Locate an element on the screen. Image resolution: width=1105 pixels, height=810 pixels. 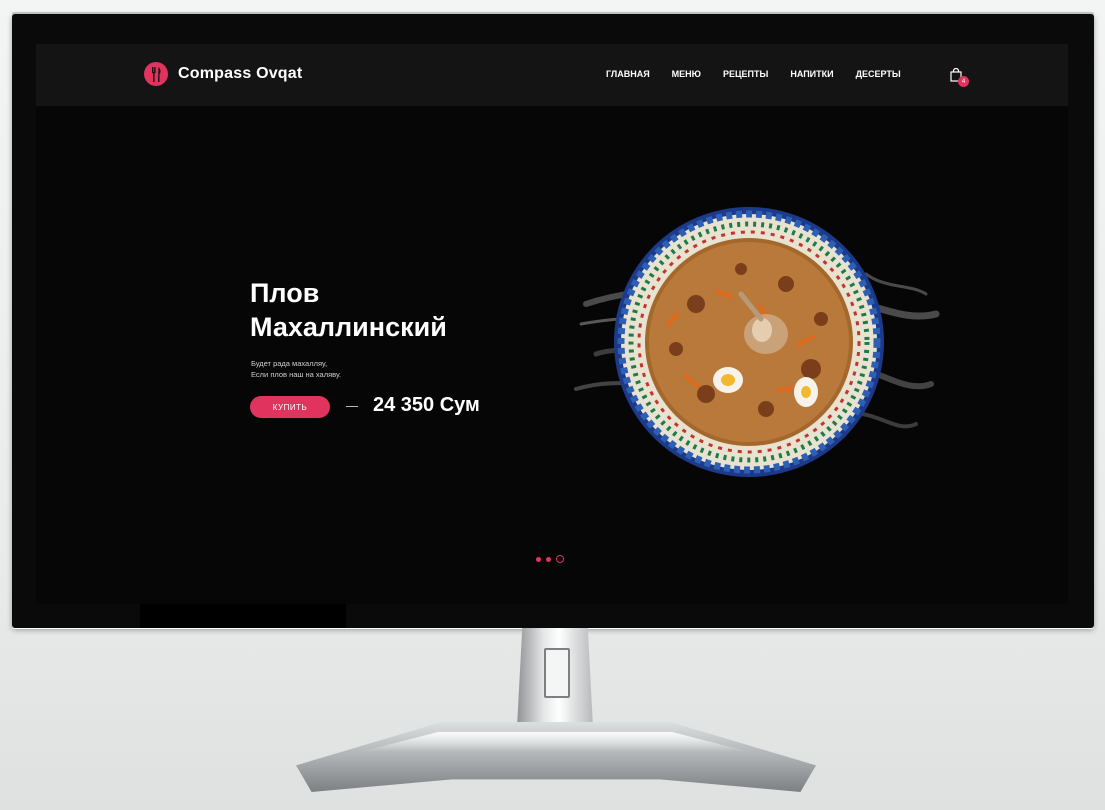
slider-dot-3-active is located at coordinates (560, 559).